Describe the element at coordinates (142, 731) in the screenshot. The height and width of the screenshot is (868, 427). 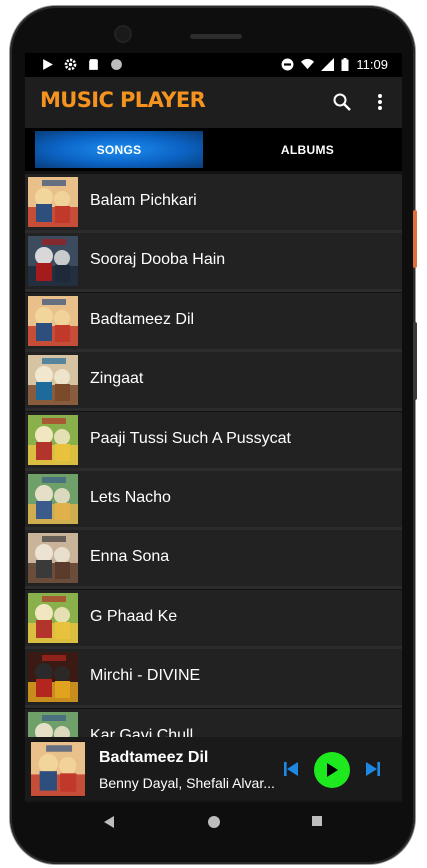
I see `song-title: Kar Gayi Chull` at that location.